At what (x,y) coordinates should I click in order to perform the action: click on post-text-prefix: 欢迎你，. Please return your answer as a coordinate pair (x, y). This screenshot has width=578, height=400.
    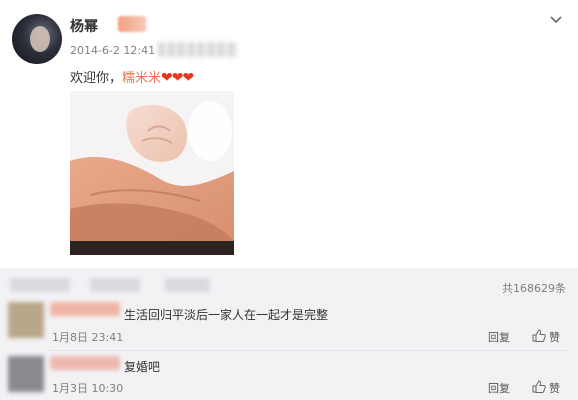
    Looking at the image, I should click on (96, 78).